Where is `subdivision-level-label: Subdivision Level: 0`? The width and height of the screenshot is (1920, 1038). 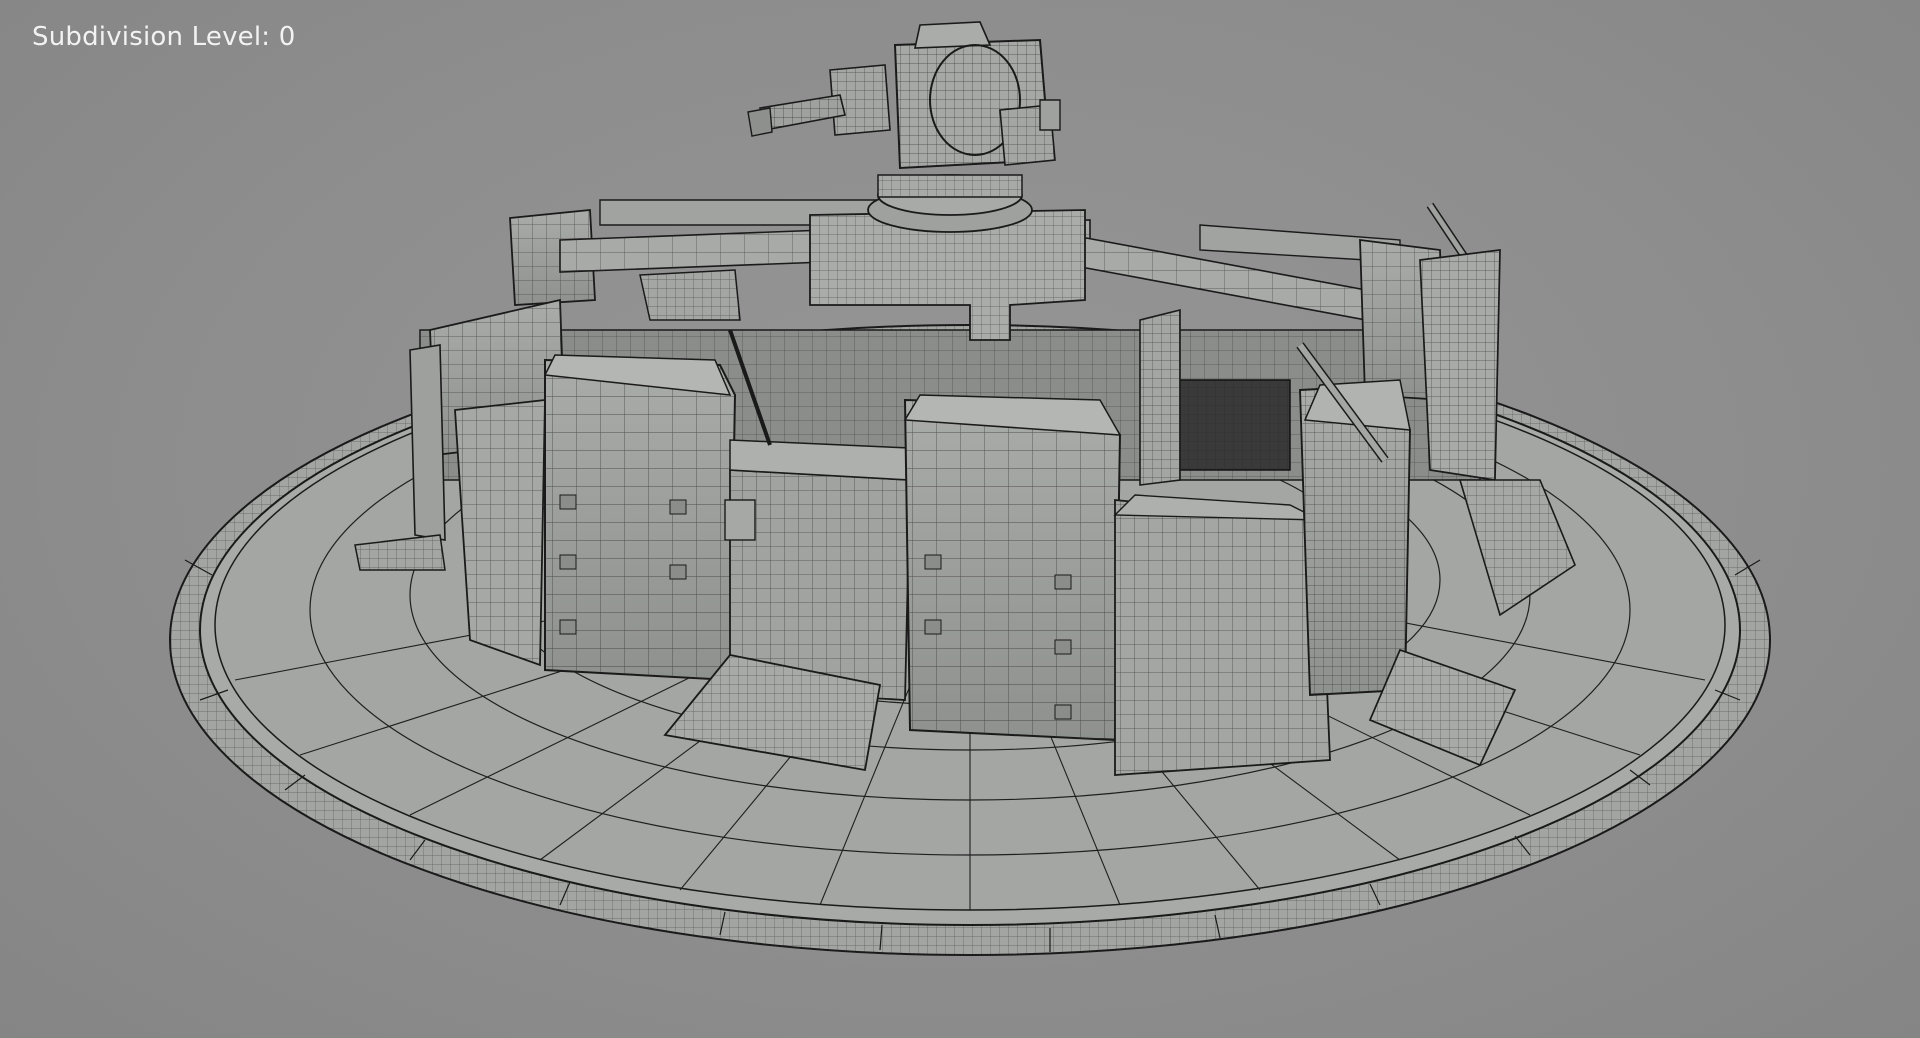
subdivision-level-label: Subdivision Level: 0 is located at coordinates (164, 37).